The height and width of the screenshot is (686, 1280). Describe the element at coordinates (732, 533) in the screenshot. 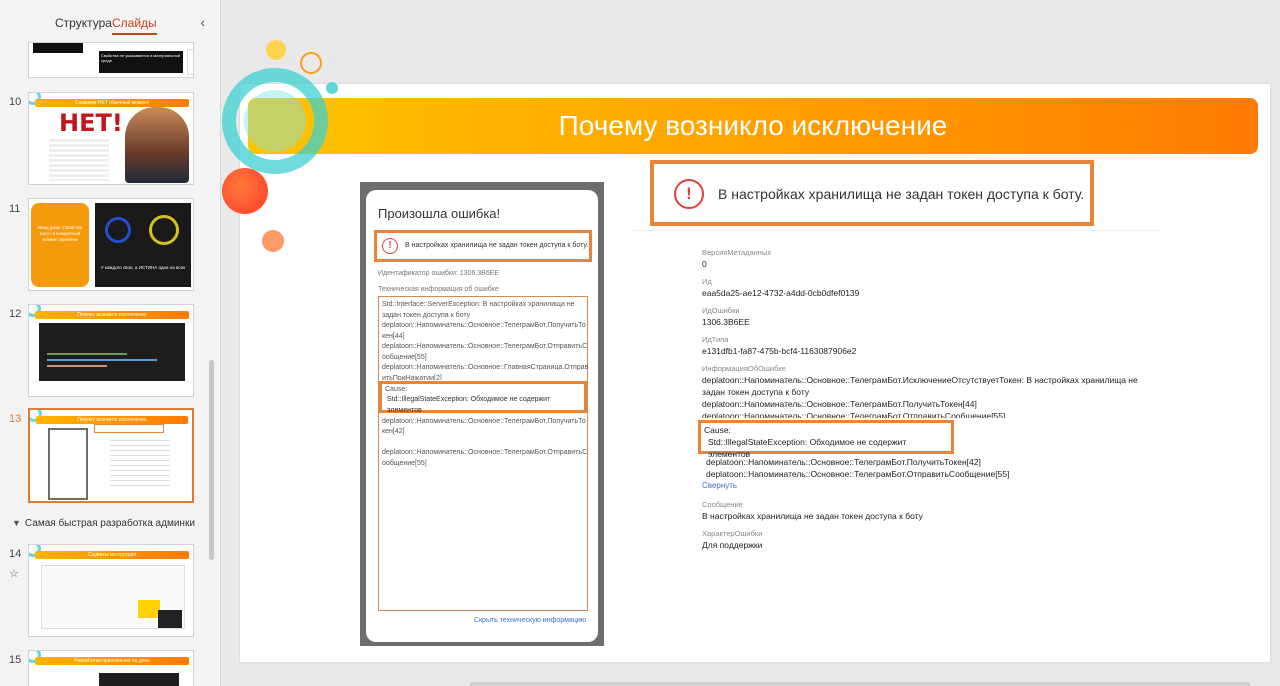

I see `detail-label: ХарактерОшибки` at that location.